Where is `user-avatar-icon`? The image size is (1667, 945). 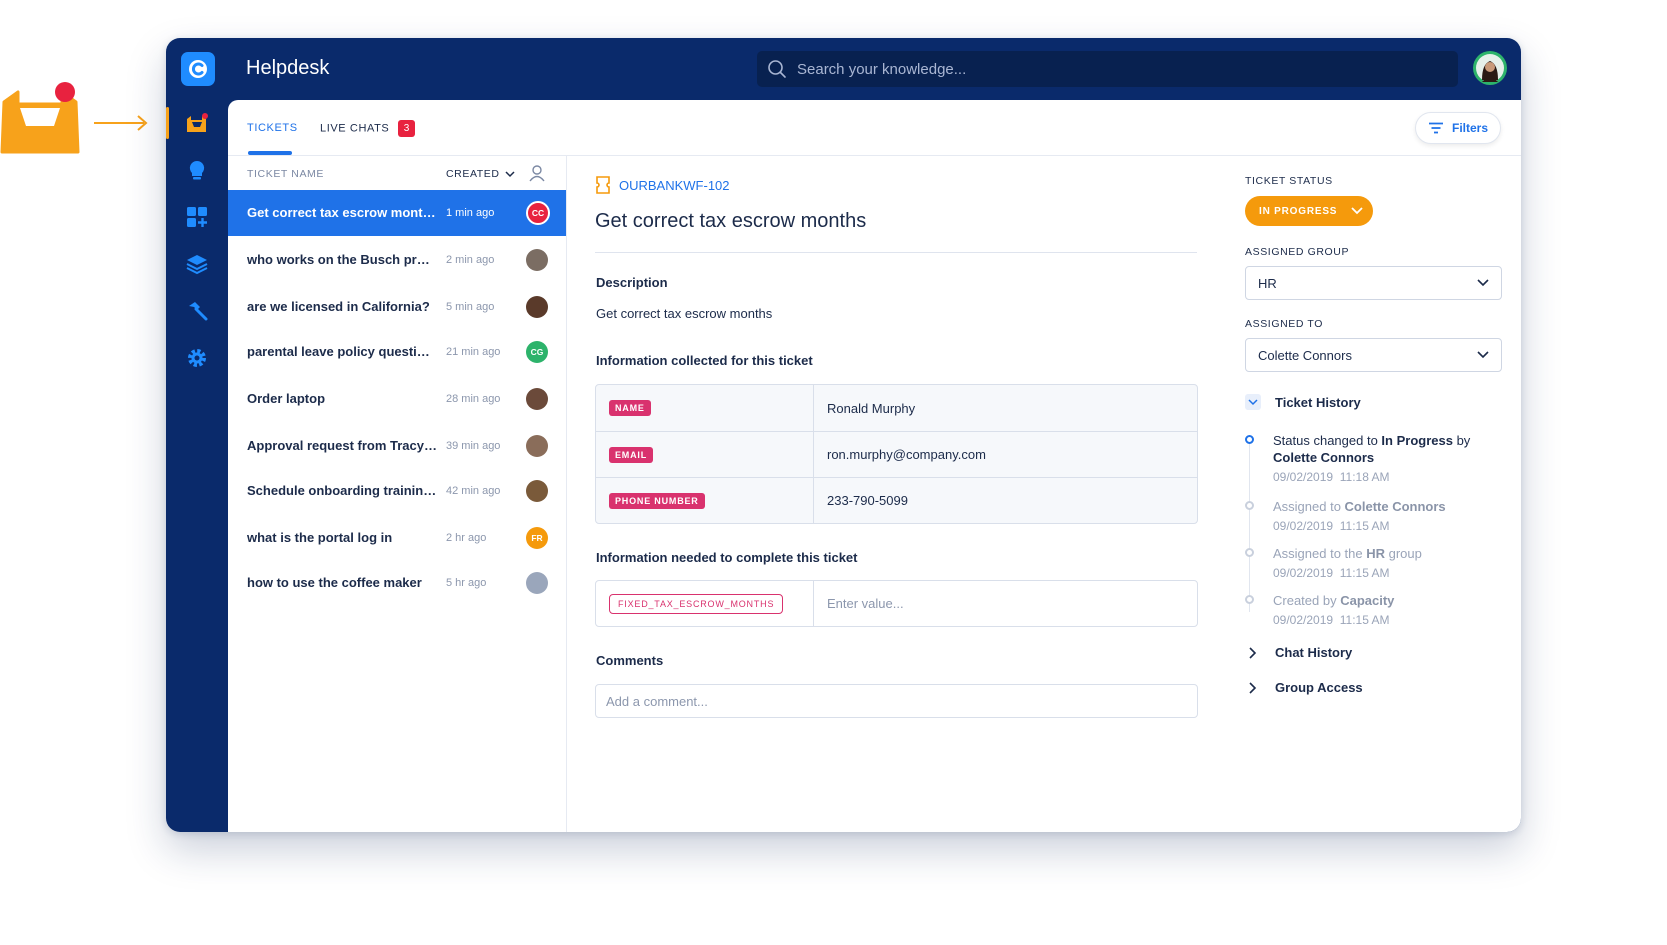 user-avatar-icon is located at coordinates (1490, 68).